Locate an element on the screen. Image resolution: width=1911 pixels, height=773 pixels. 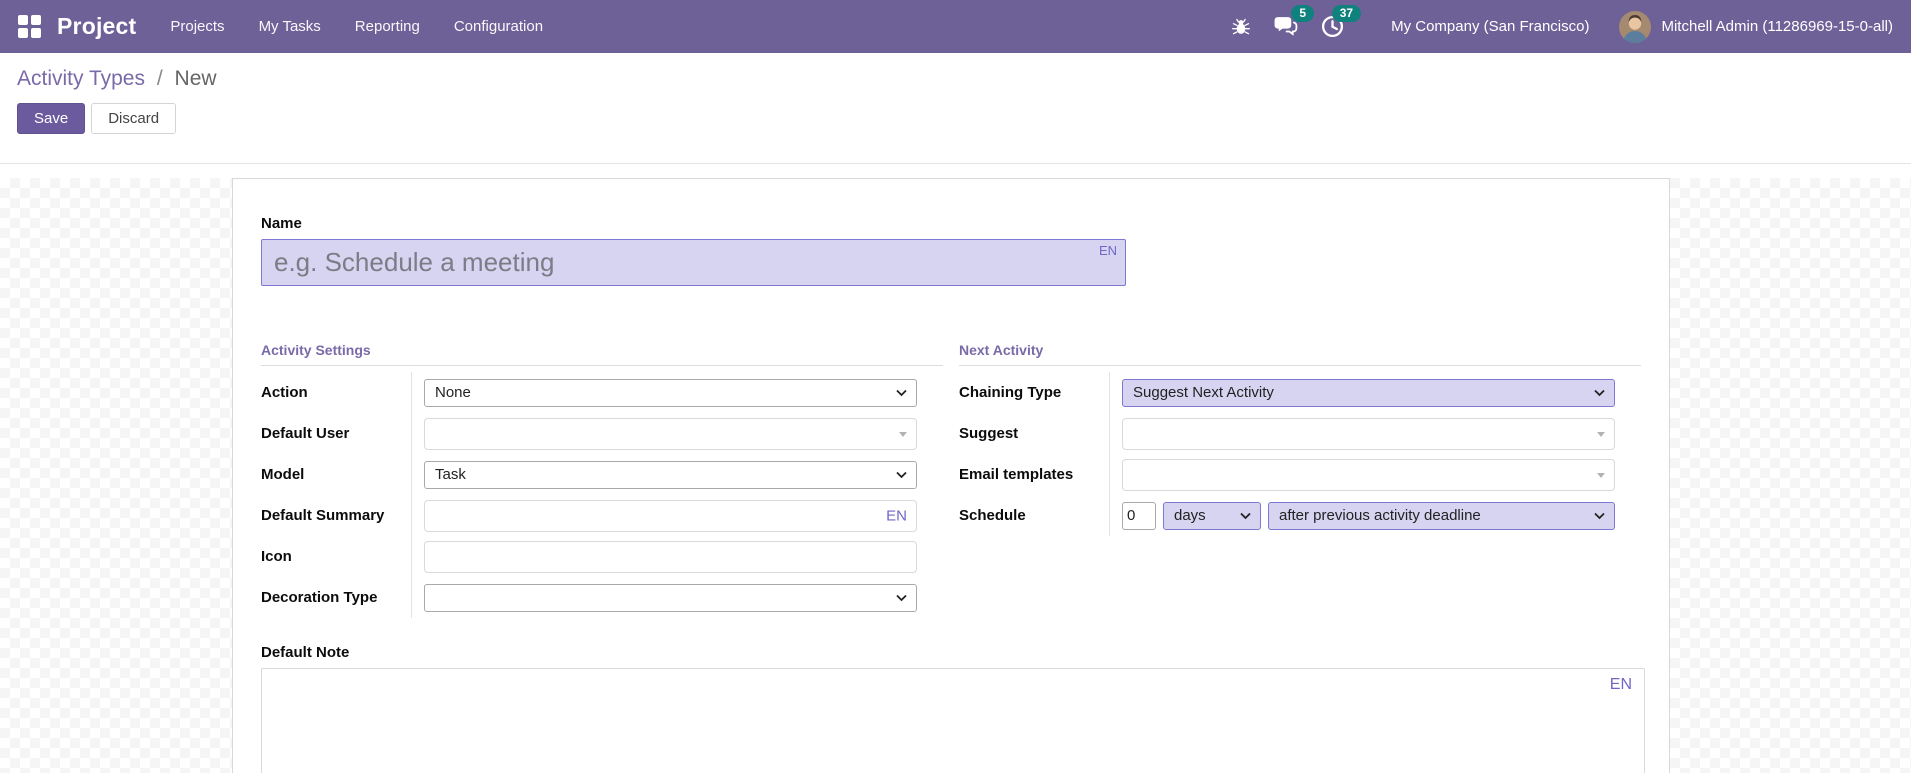
action-value: None is located at coordinates (453, 392).